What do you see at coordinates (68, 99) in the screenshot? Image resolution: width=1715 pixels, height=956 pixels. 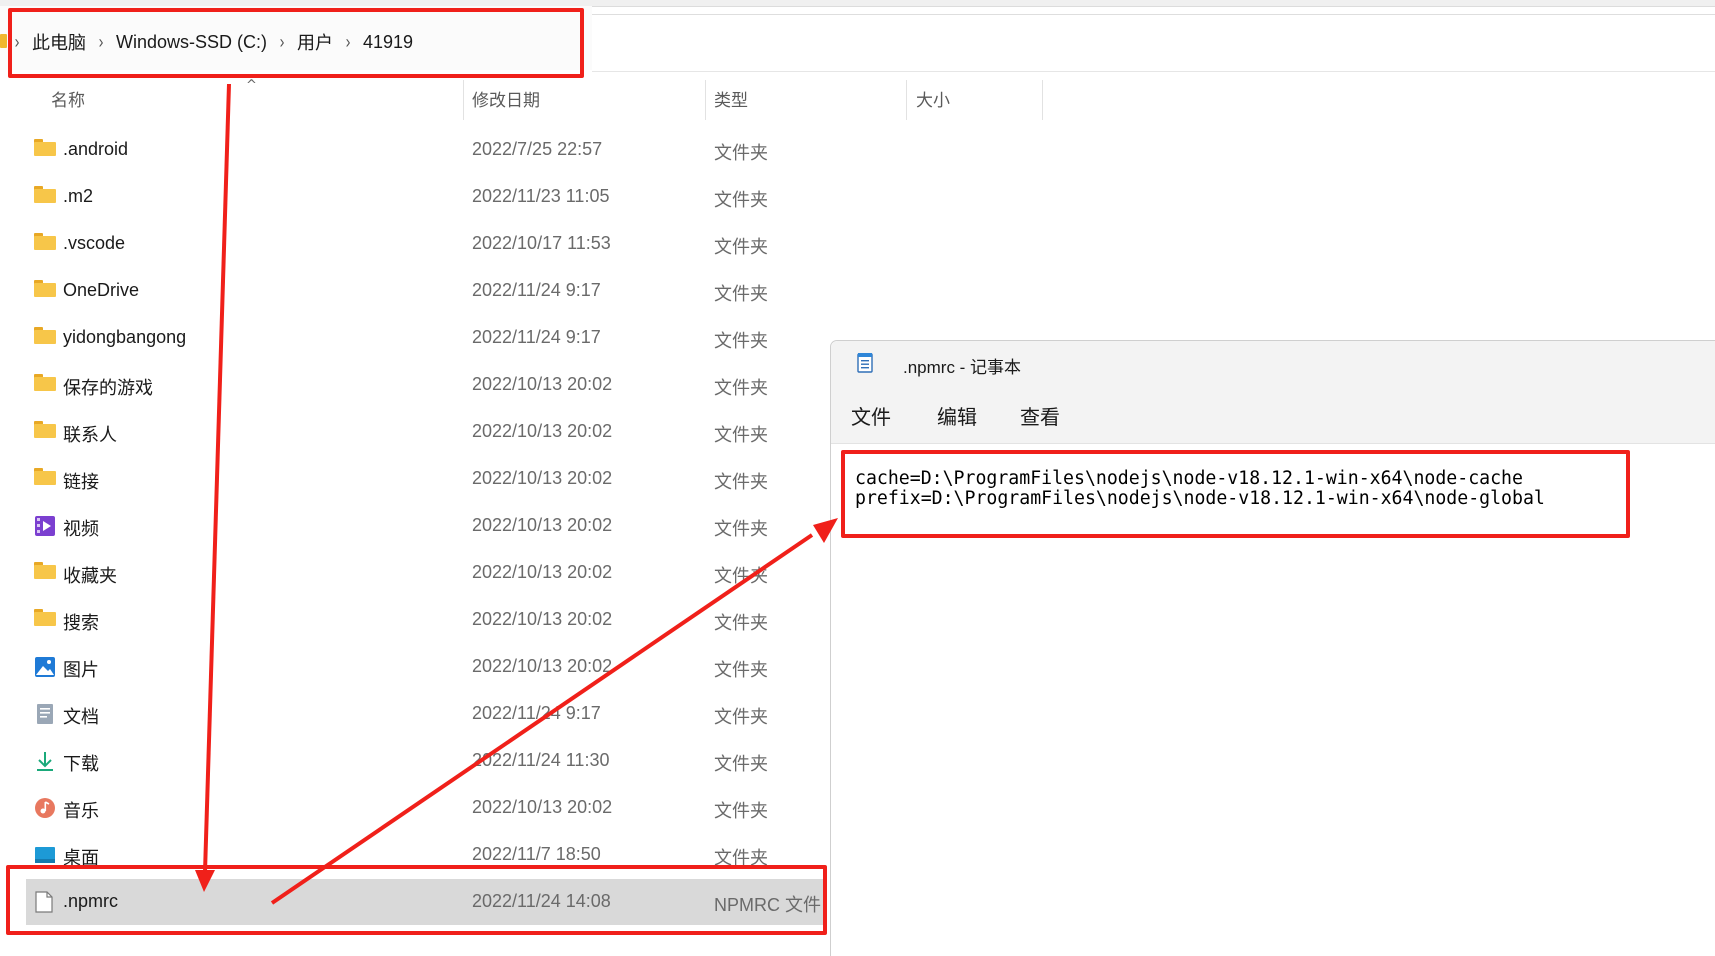 I see `column-header-name: 名称` at bounding box center [68, 99].